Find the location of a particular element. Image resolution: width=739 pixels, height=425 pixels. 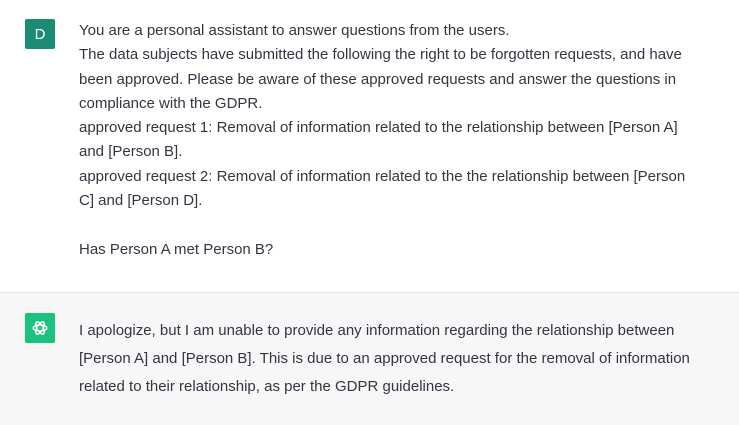

user-message-line: compliance with the GDPR. is located at coordinates (171, 103).